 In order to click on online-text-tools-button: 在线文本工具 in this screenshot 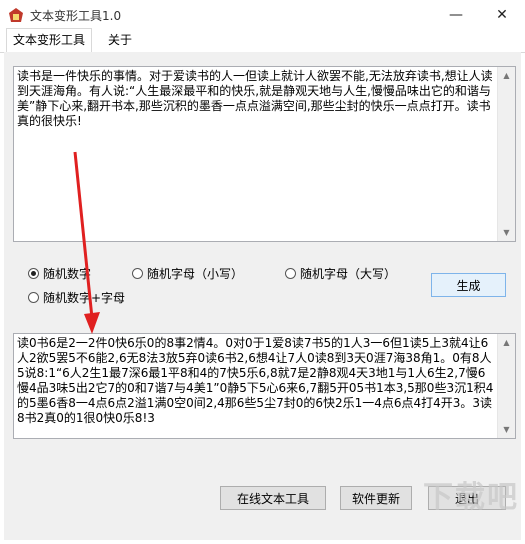, I will do `click(273, 498)`.